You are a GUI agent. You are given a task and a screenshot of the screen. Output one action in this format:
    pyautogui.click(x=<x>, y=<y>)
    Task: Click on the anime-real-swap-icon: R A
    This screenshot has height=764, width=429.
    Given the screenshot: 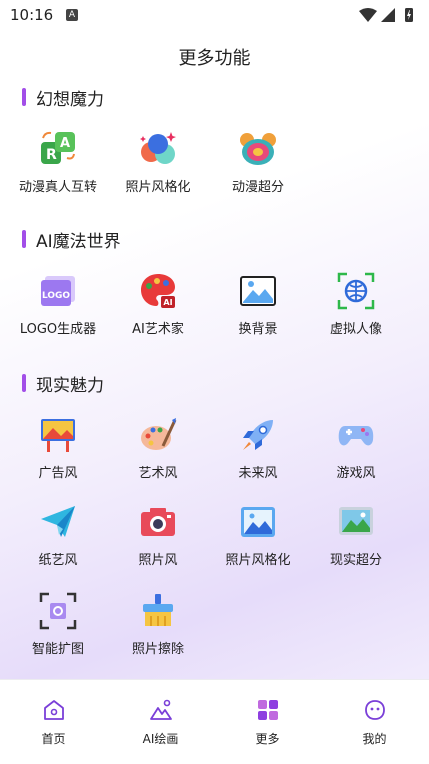 What is the action you would take?
    pyautogui.click(x=58, y=147)
    